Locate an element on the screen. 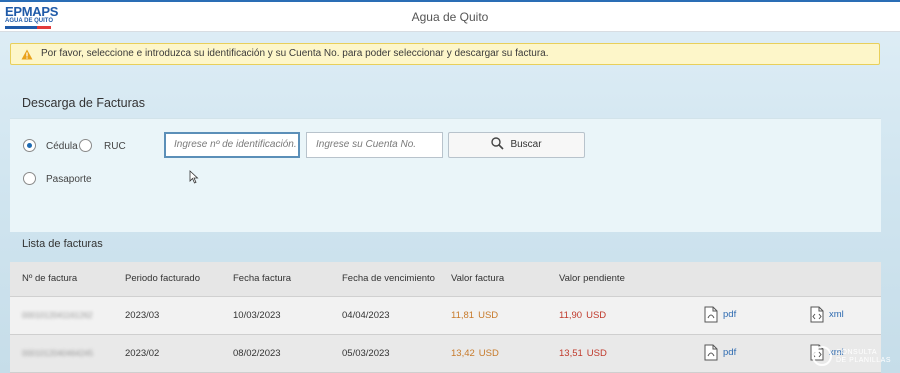 The image size is (900, 373). watermark-text: CONSULTA DE PLANILLAS is located at coordinates (864, 356).